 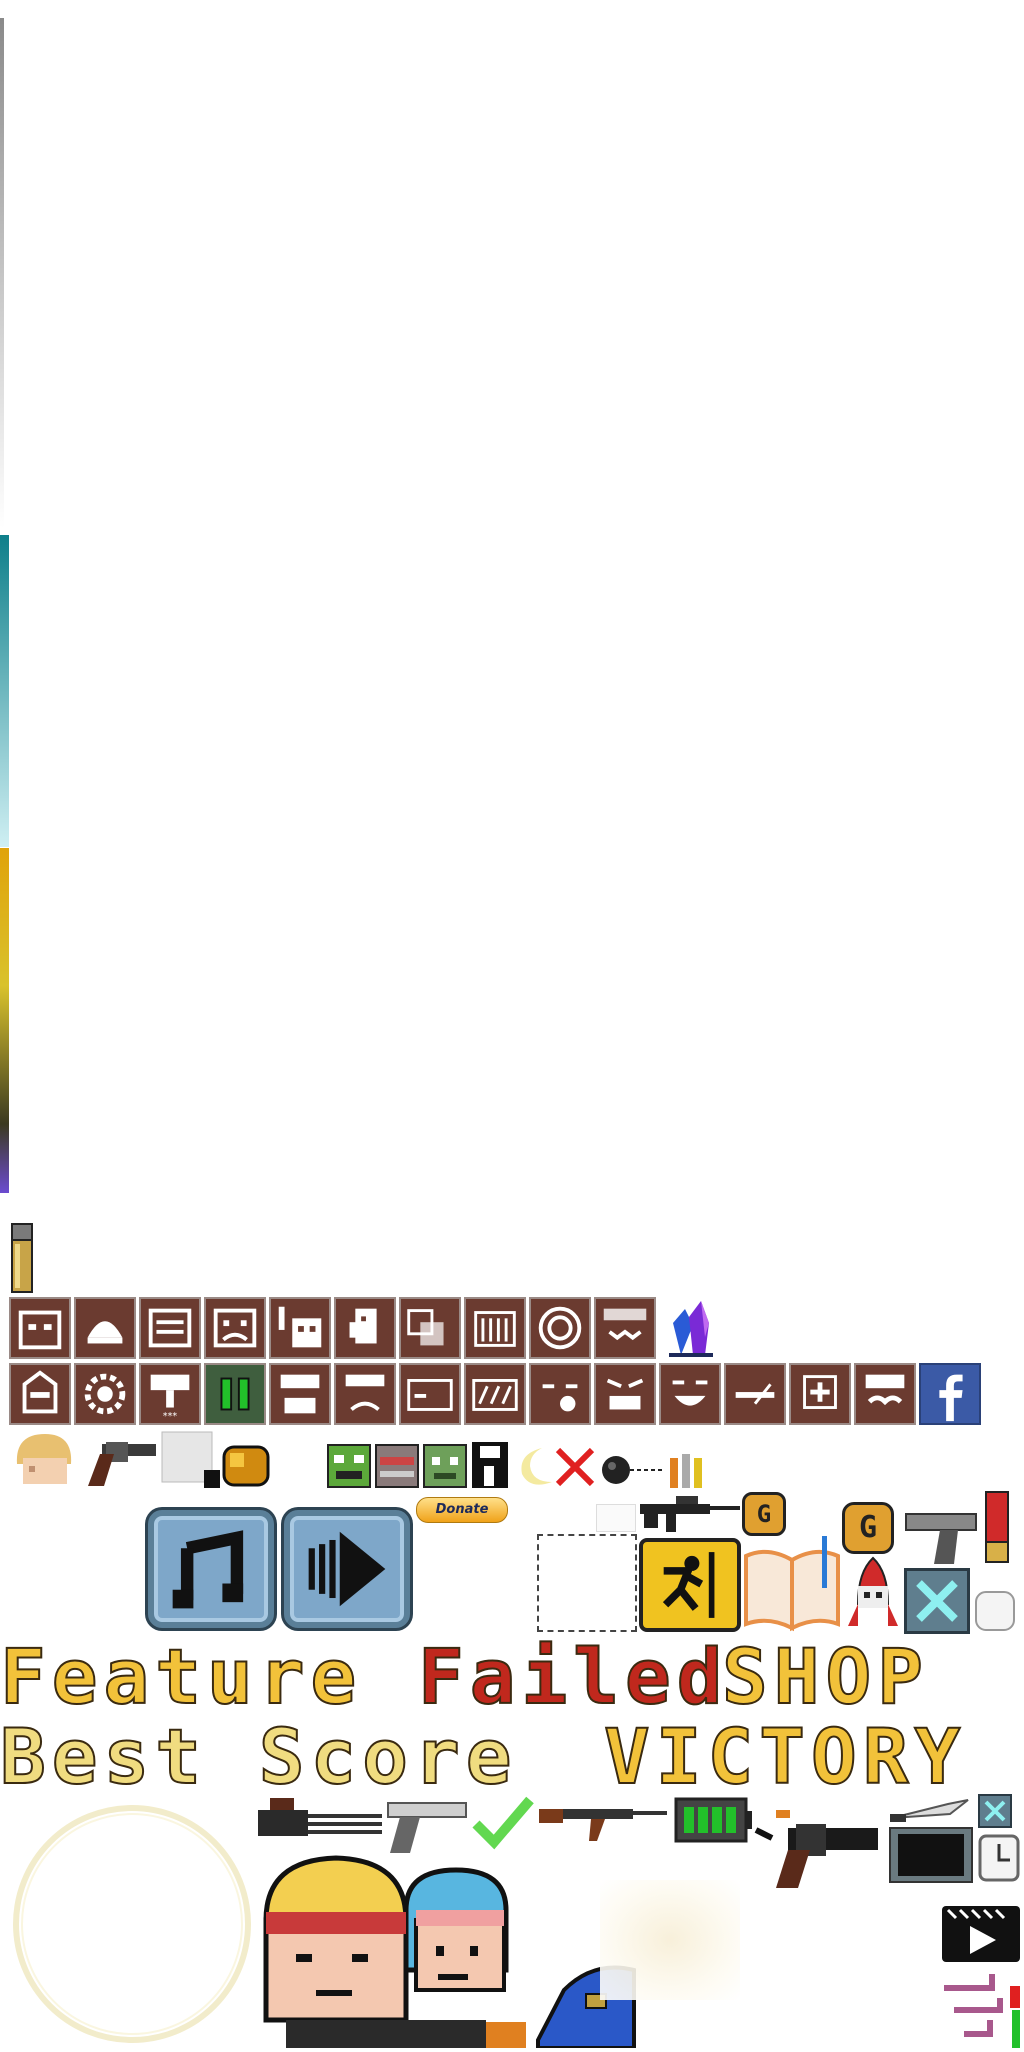 I want to click on cyan-gradient-strip, so click(x=4, y=691).